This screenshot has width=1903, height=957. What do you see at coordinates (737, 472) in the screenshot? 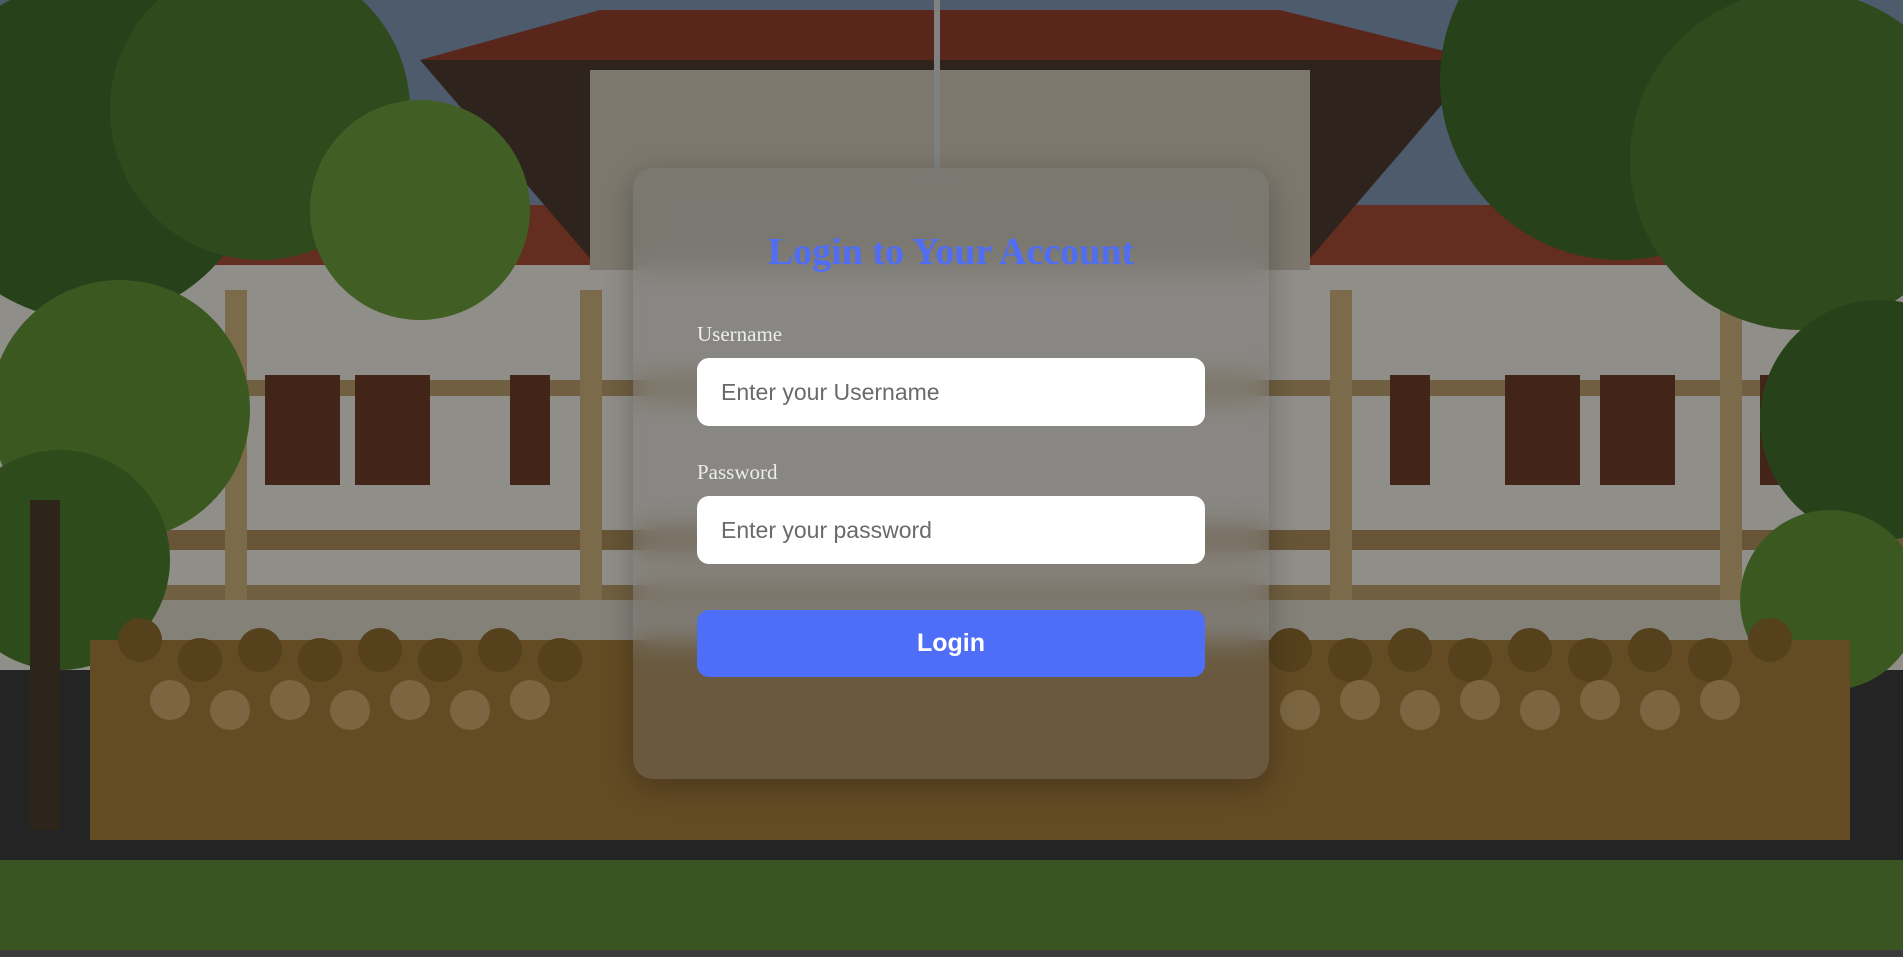
I see `password-label: Password` at bounding box center [737, 472].